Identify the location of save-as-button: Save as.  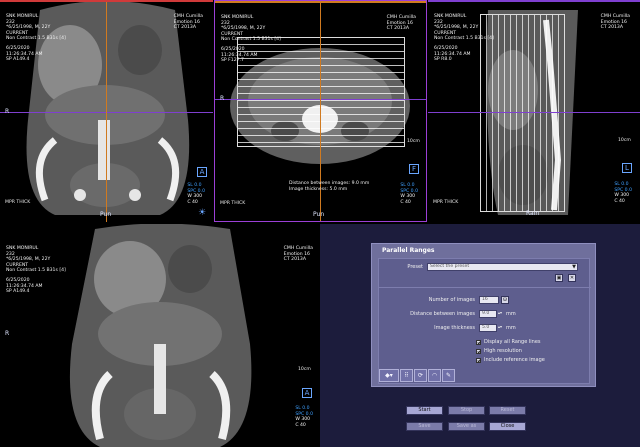
(466, 426).